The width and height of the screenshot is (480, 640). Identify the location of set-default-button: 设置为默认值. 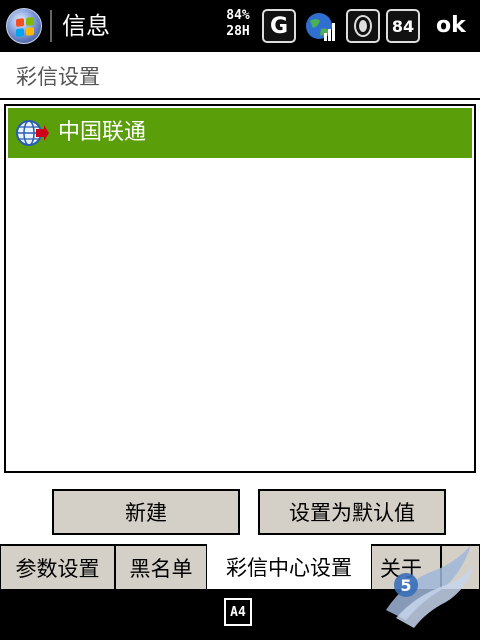
(352, 512).